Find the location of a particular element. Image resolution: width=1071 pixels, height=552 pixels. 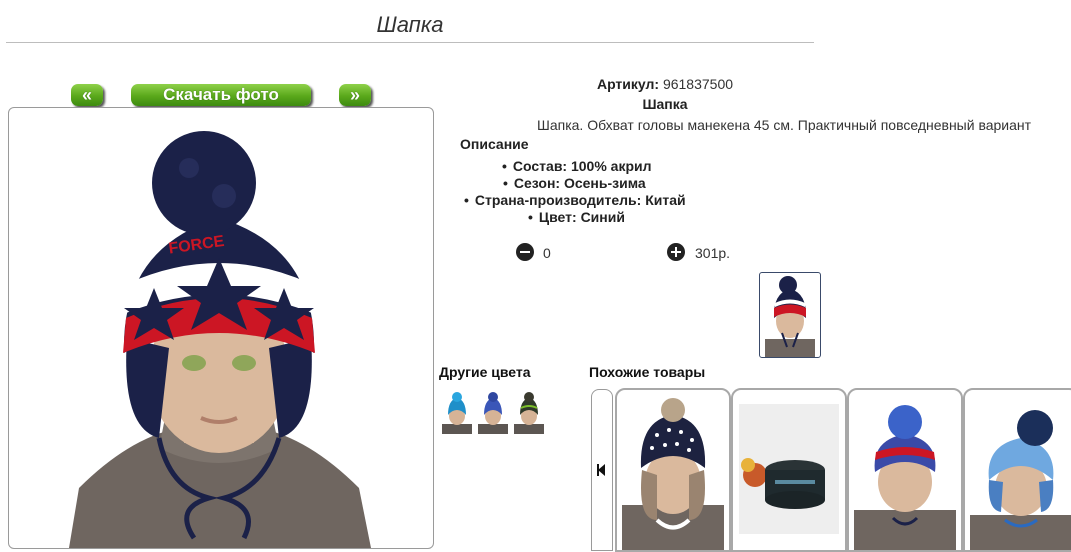

product-name: Шапка is located at coordinates (665, 104).